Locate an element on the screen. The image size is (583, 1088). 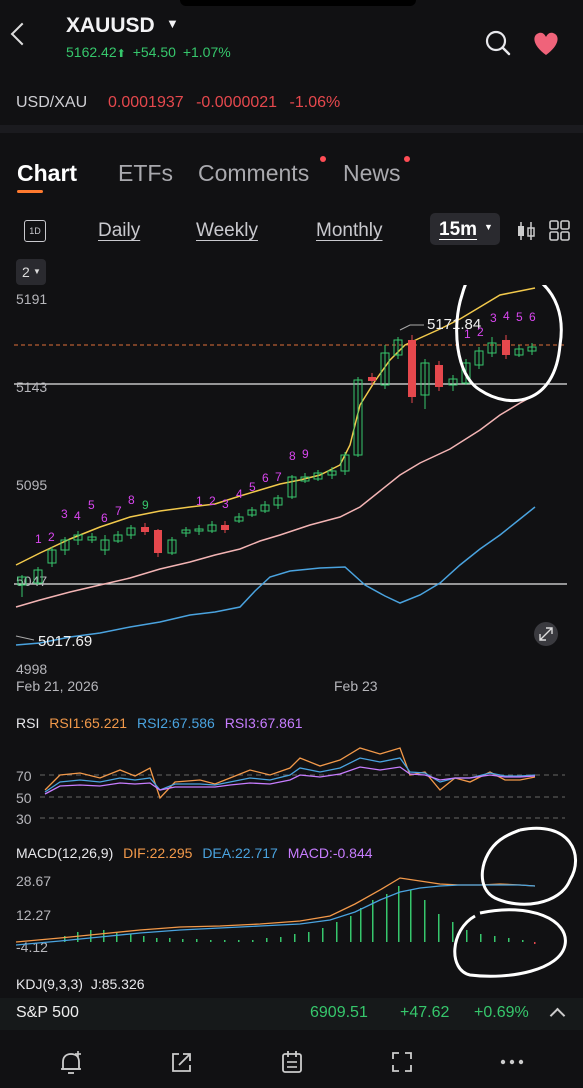
camera-notch is located at coordinates (298, 3).